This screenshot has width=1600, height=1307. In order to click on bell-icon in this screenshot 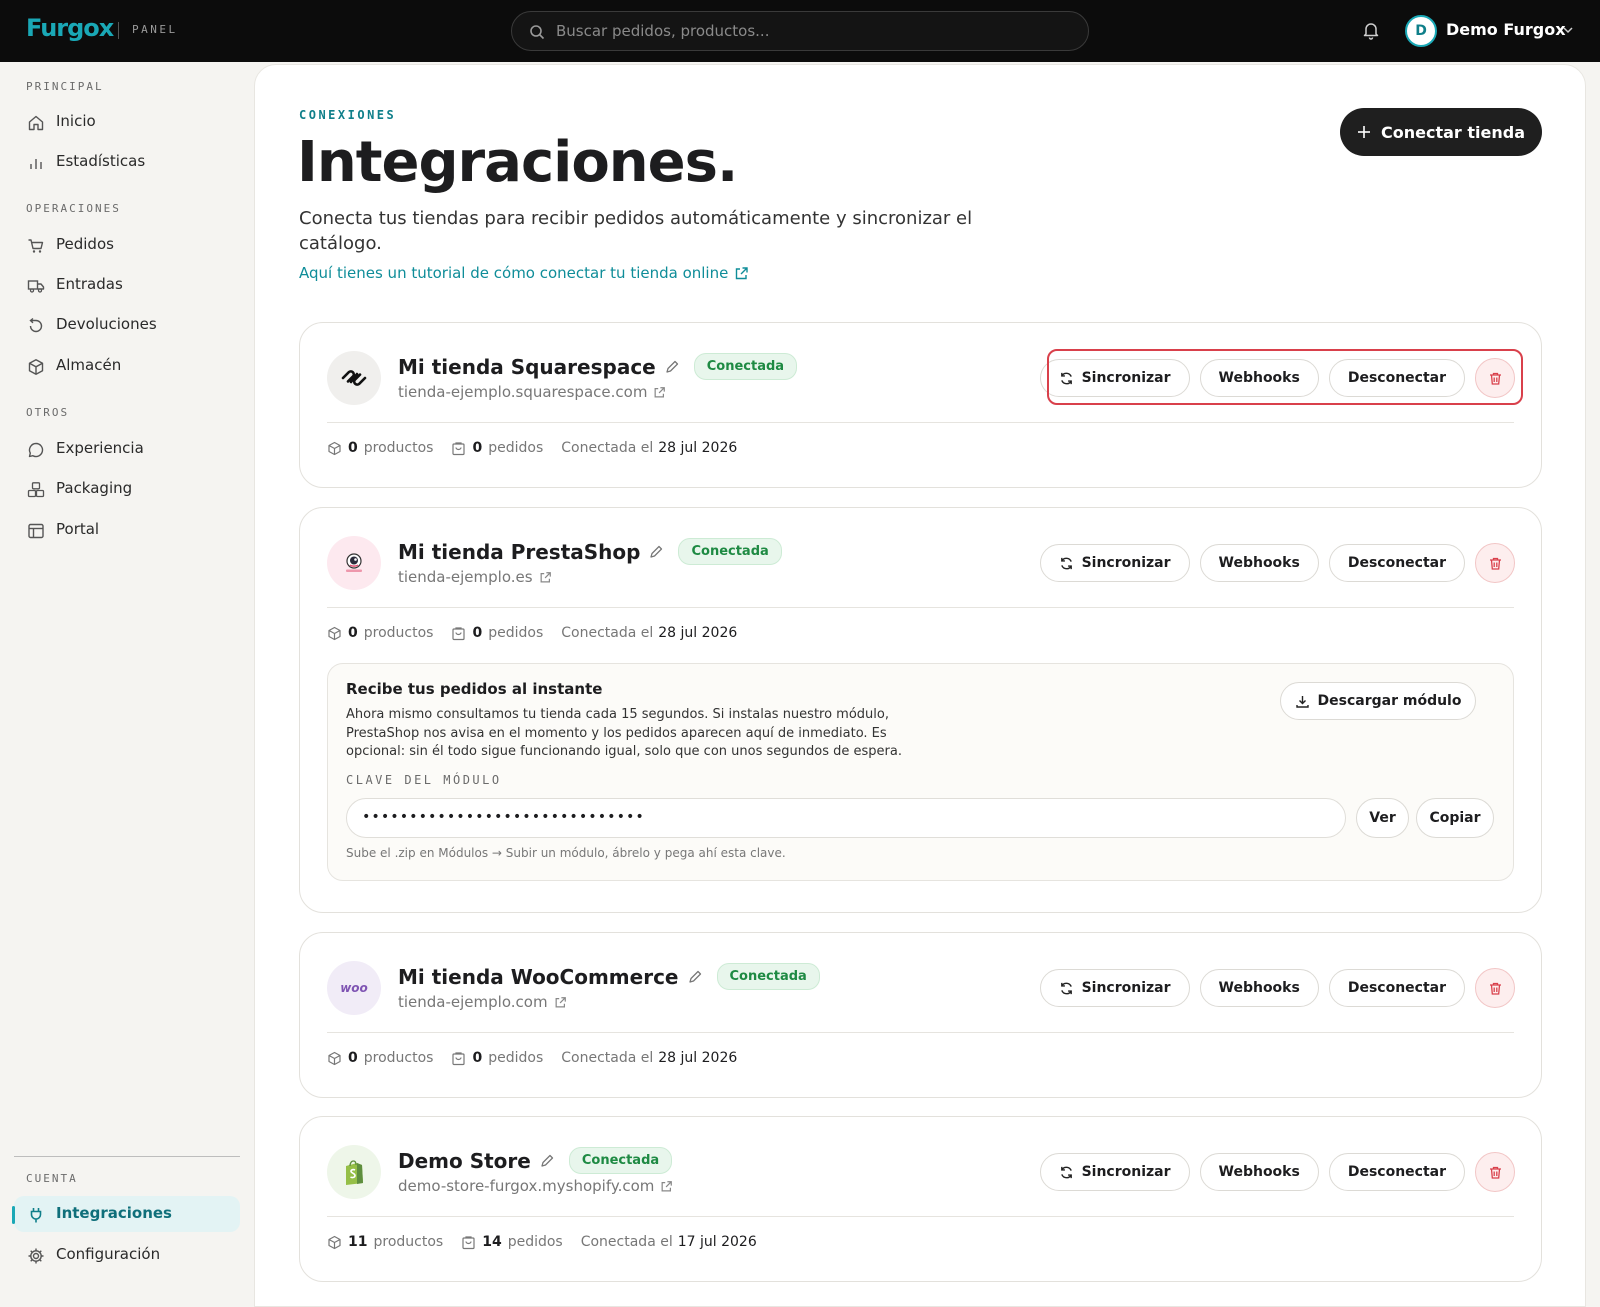, I will do `click(1371, 30)`.